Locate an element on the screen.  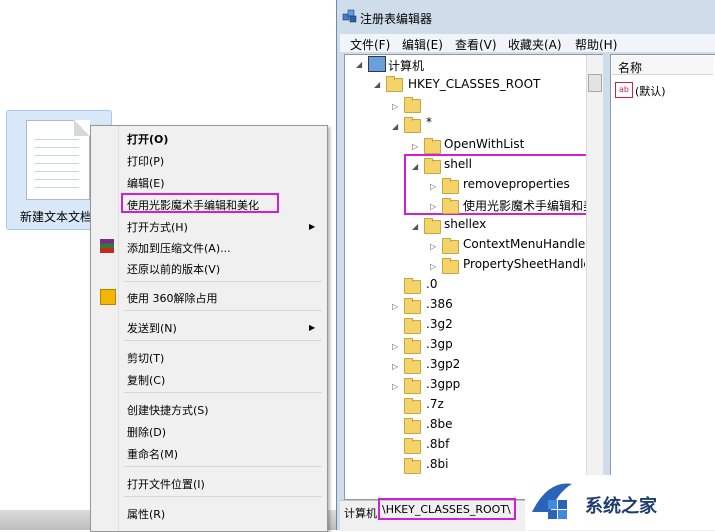
menu-edit: 编辑(E) is located at coordinates (422, 44).